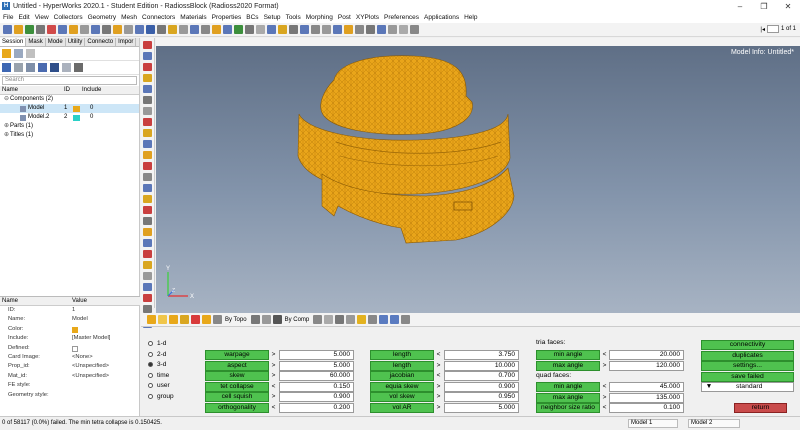  What do you see at coordinates (762, 29) in the screenshot?
I see `page-first-button: |◂` at bounding box center [762, 29].